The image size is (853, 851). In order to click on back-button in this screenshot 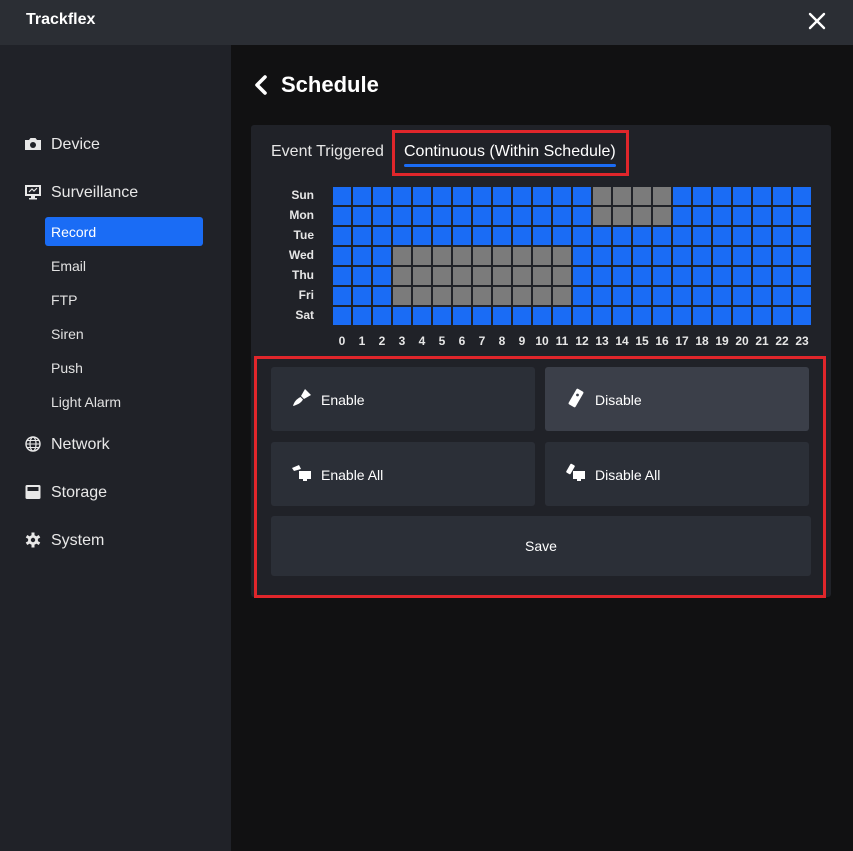, I will do `click(261, 85)`.